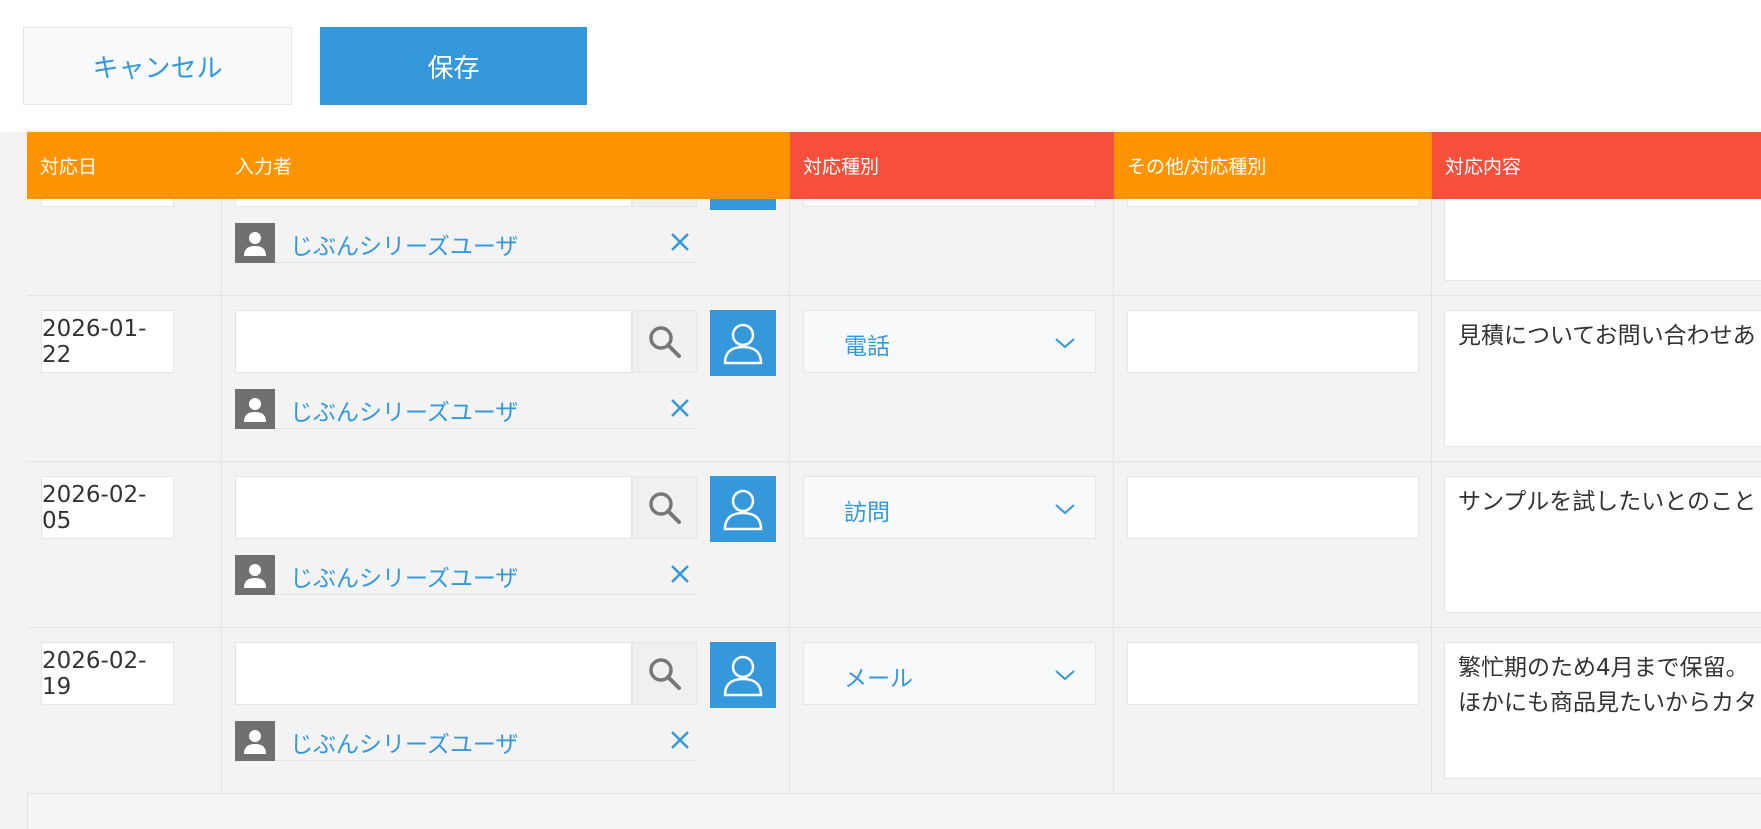  Describe the element at coordinates (157, 66) in the screenshot. I see `cancel-button: キャンセル` at that location.